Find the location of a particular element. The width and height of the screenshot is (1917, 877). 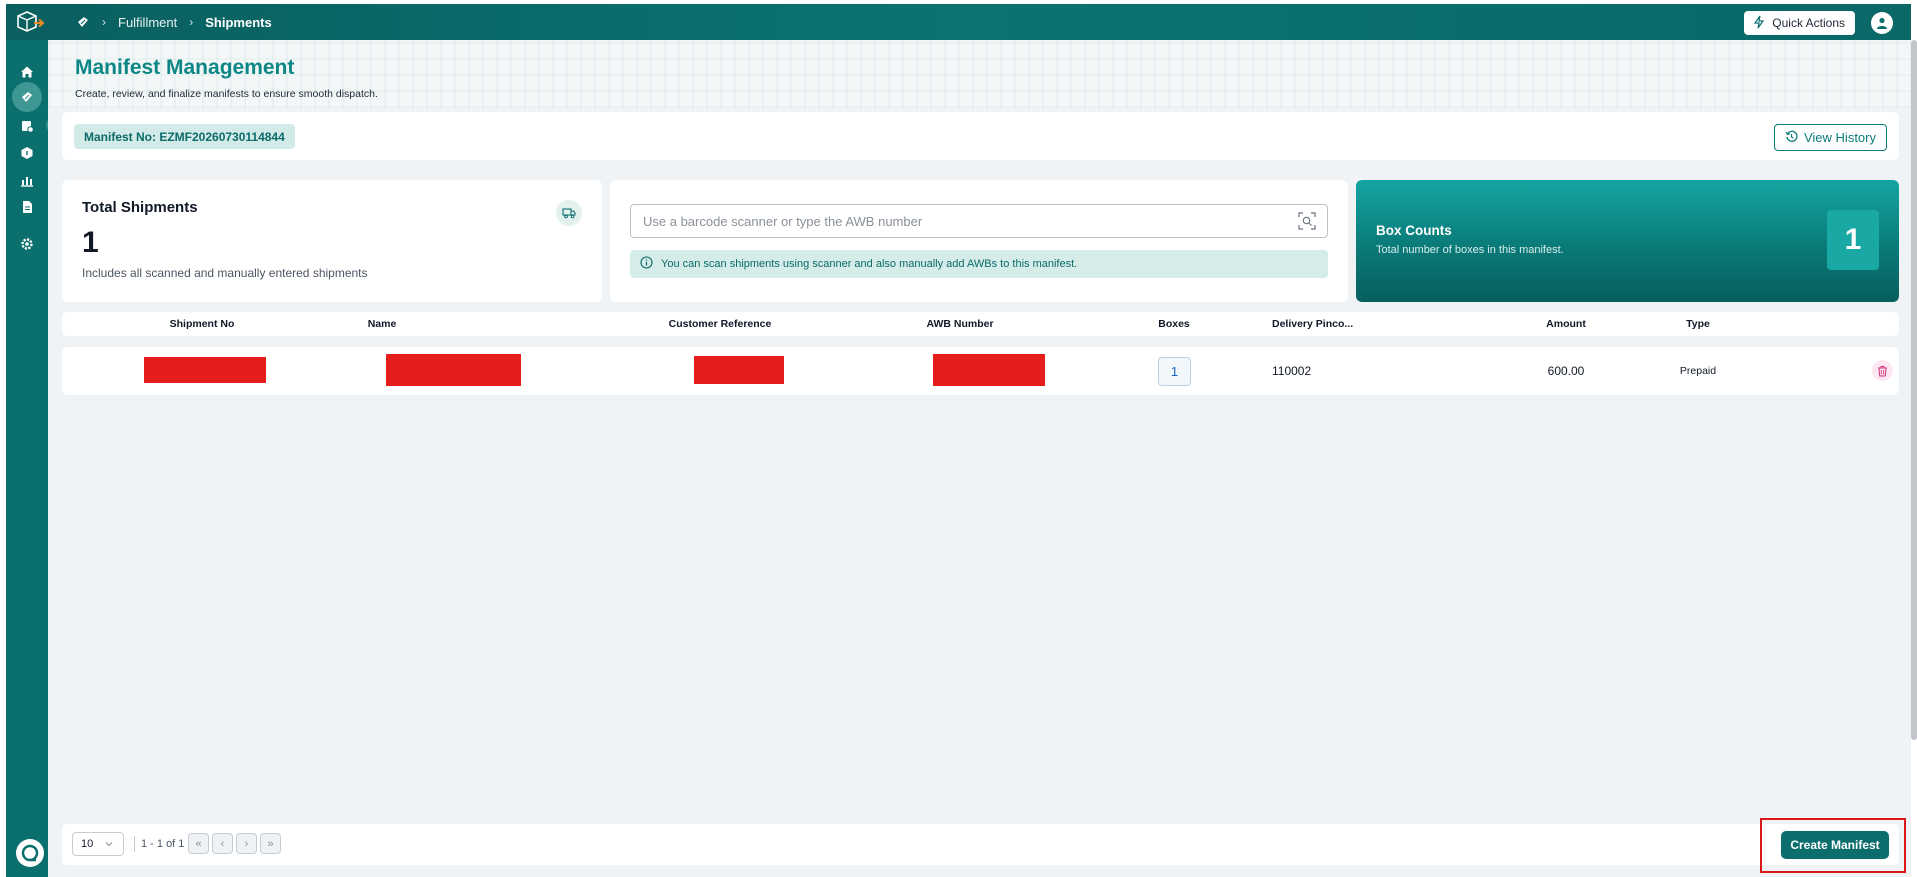

column-header-name: Name is located at coordinates (382, 324).